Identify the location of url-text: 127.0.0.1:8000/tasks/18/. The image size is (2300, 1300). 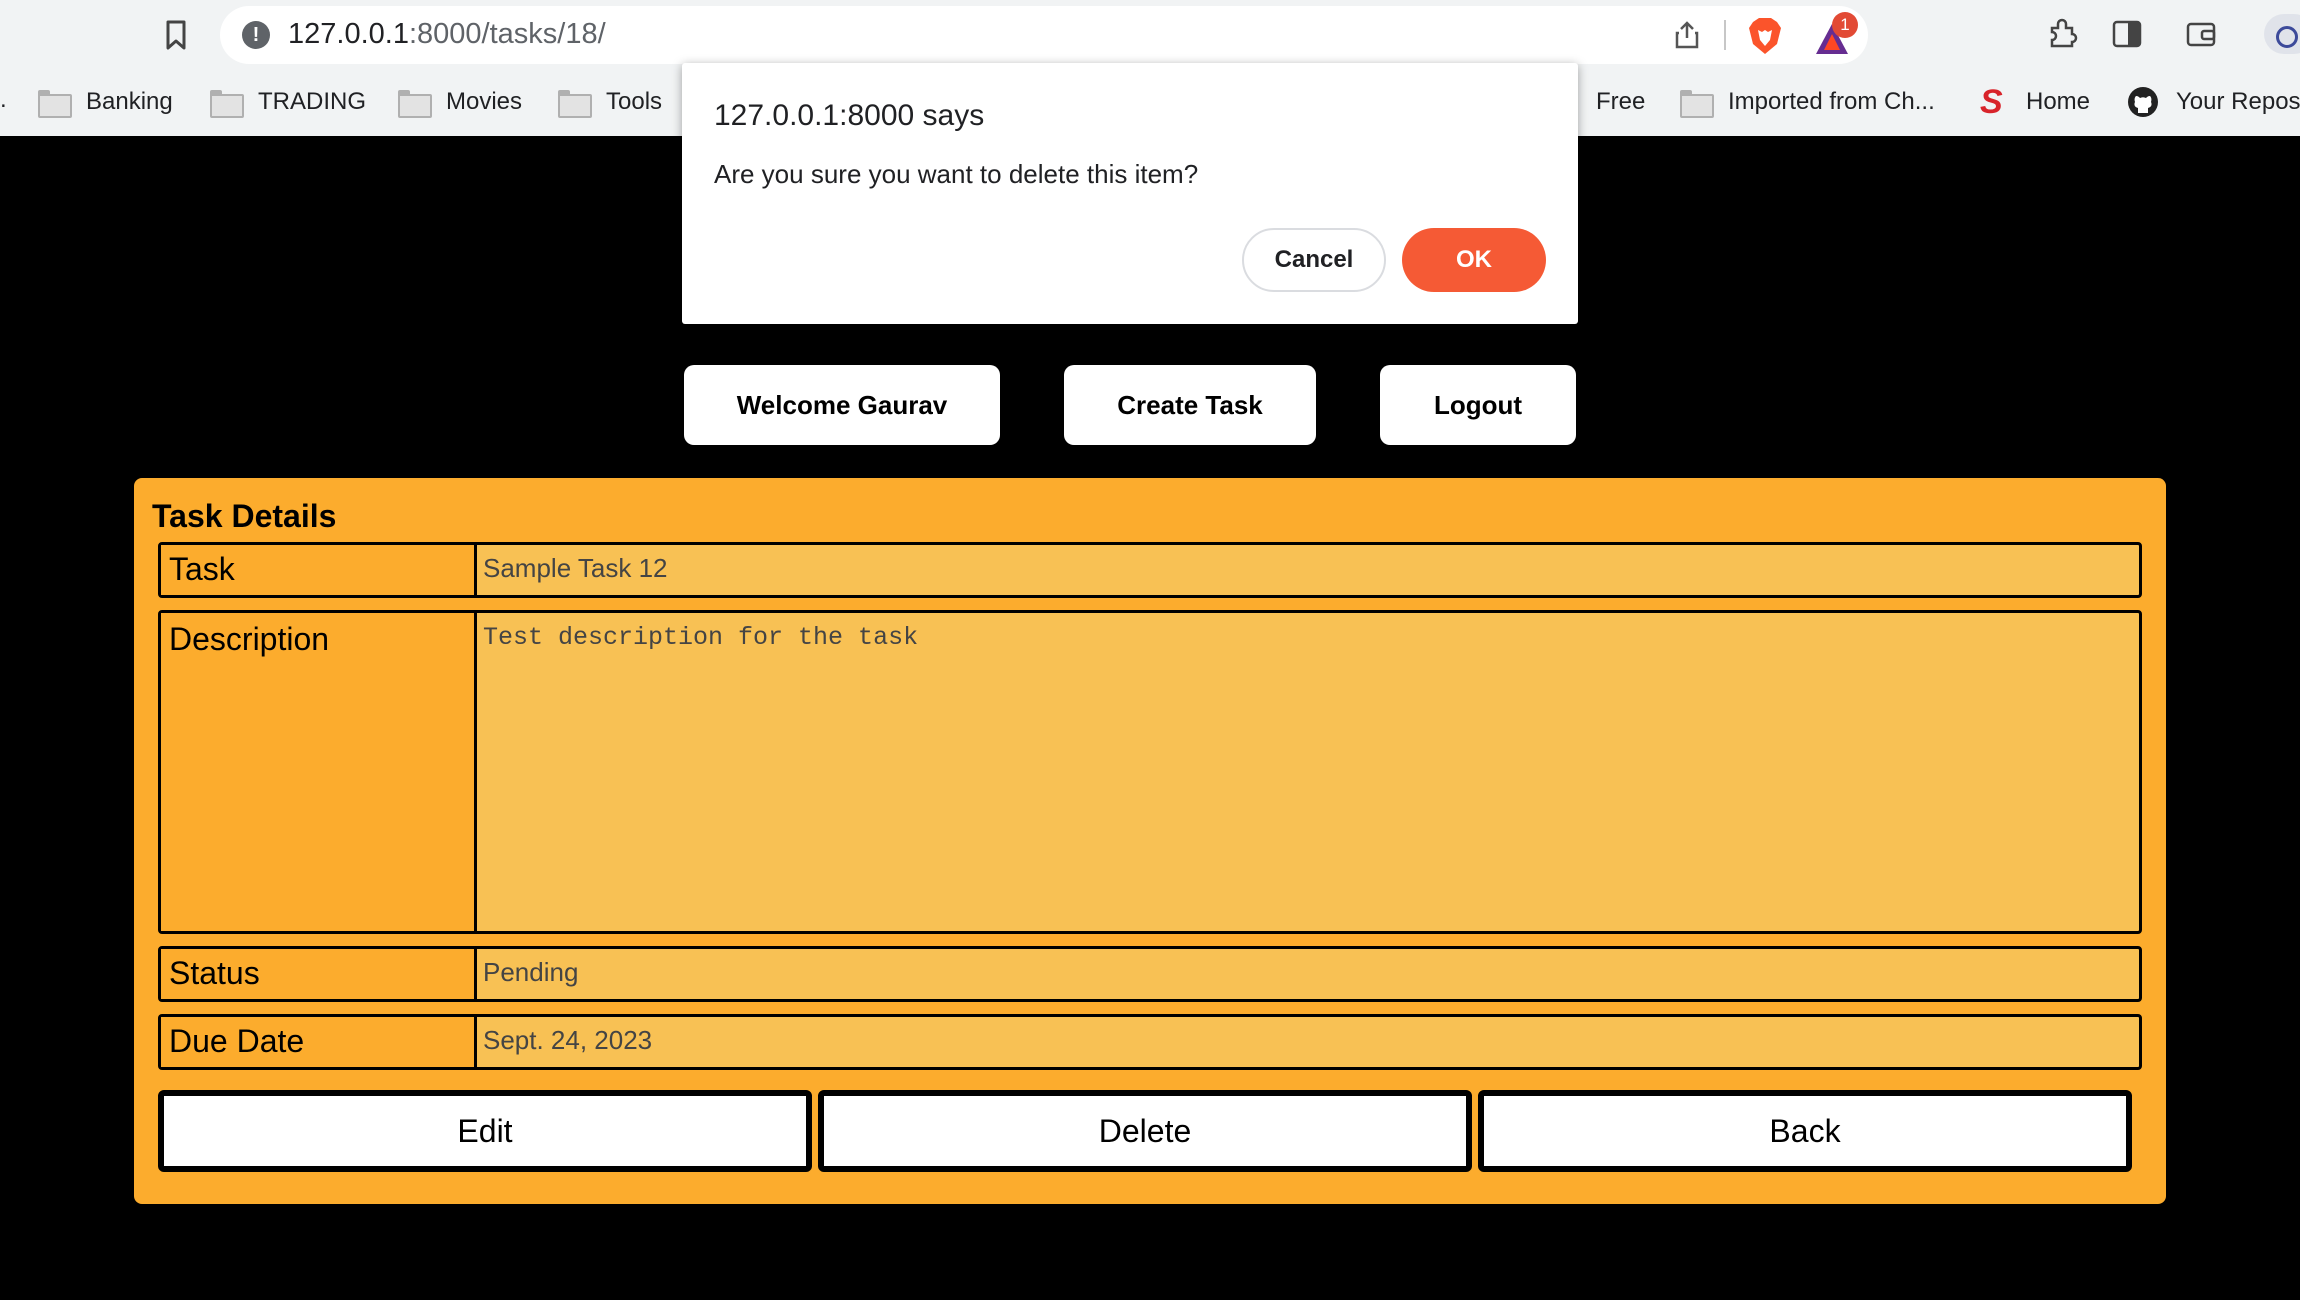
(447, 34).